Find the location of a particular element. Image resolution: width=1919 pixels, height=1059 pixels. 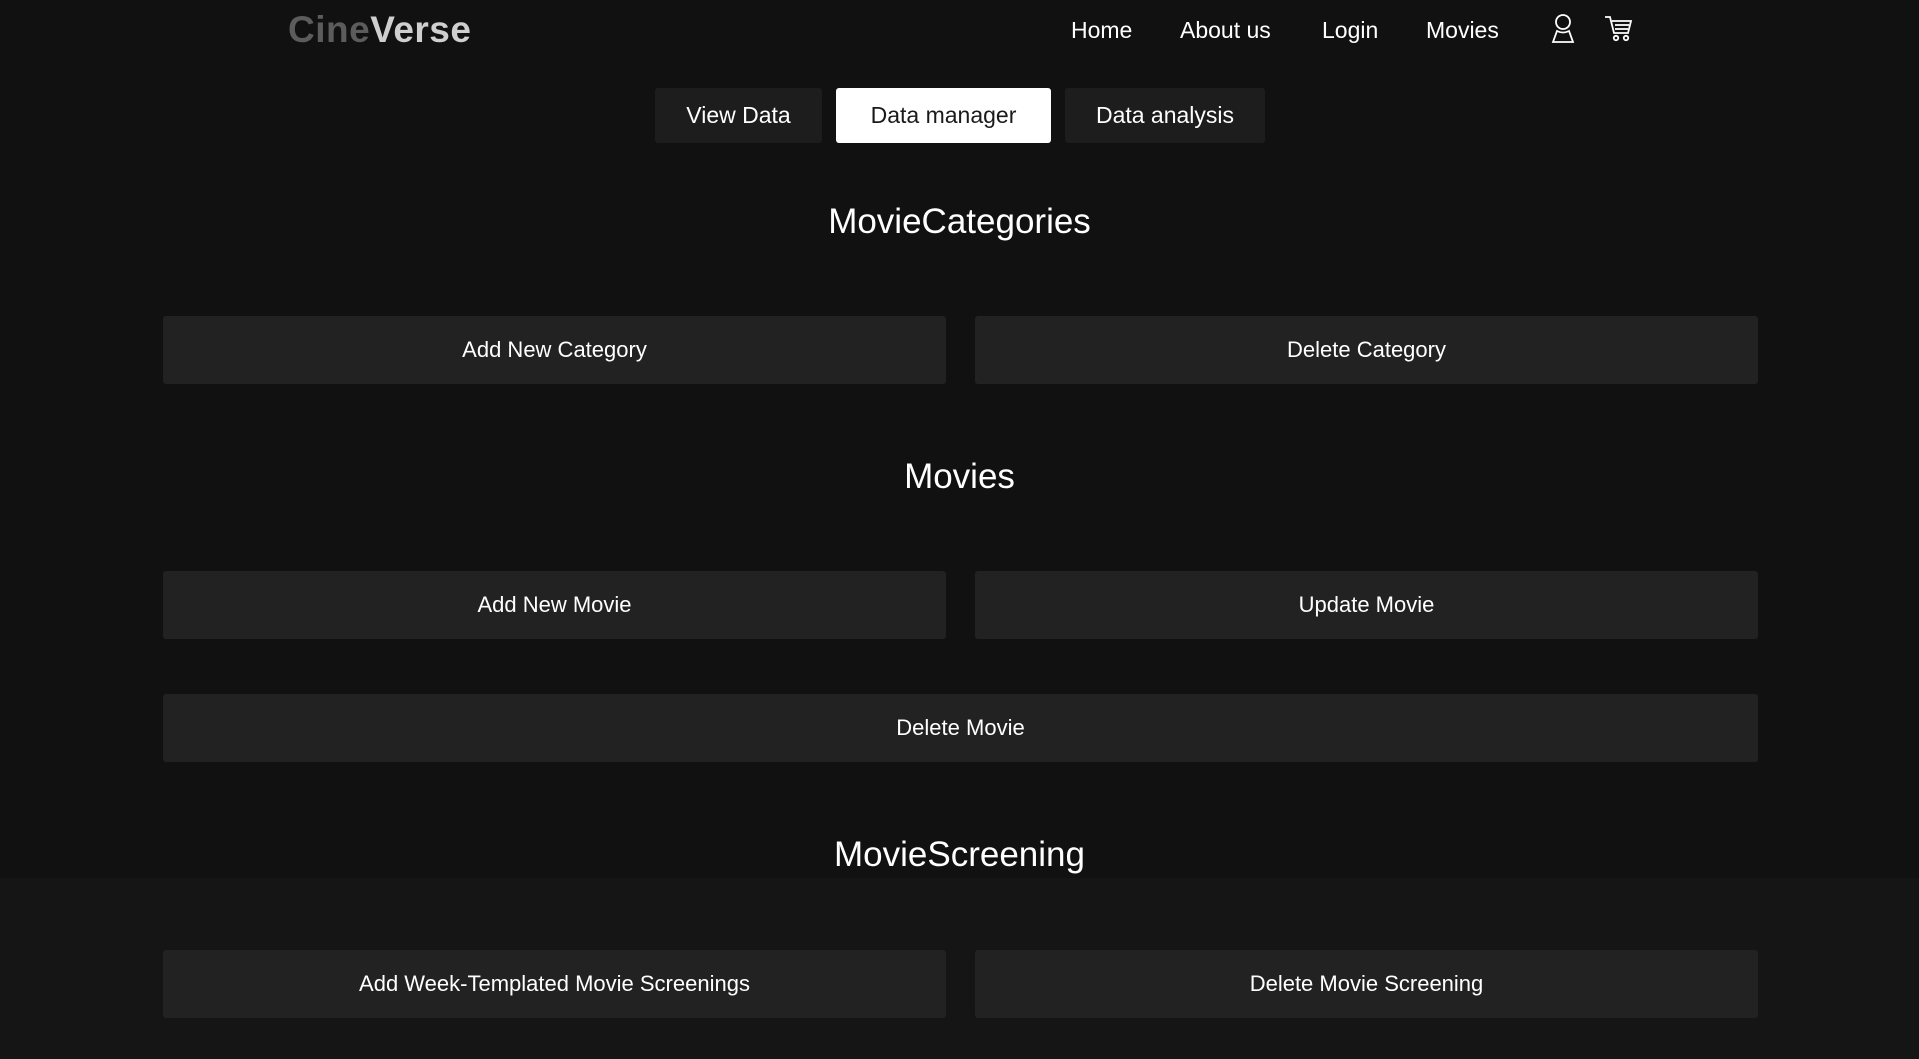

nav-link-about: About us is located at coordinates (1225, 30).